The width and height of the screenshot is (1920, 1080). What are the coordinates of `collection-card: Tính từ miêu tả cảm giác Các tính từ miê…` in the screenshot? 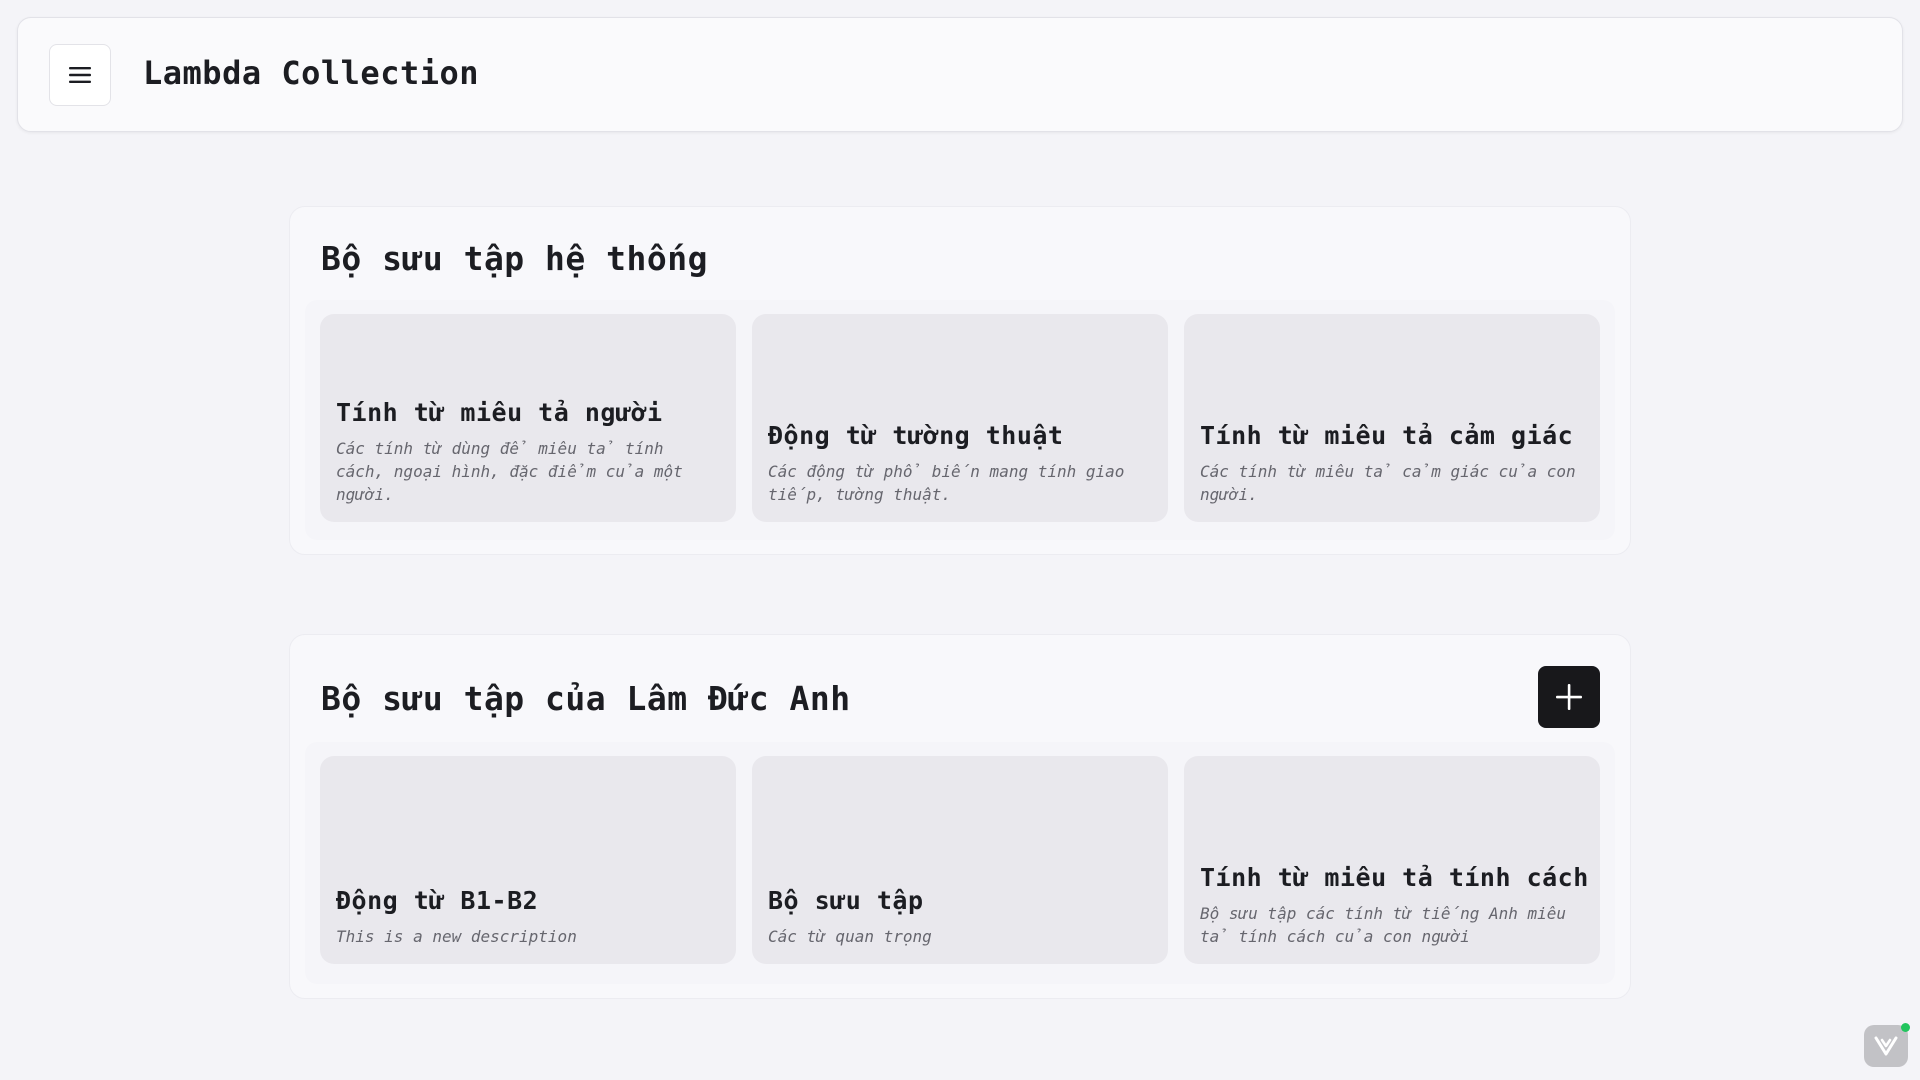 It's located at (1392, 418).